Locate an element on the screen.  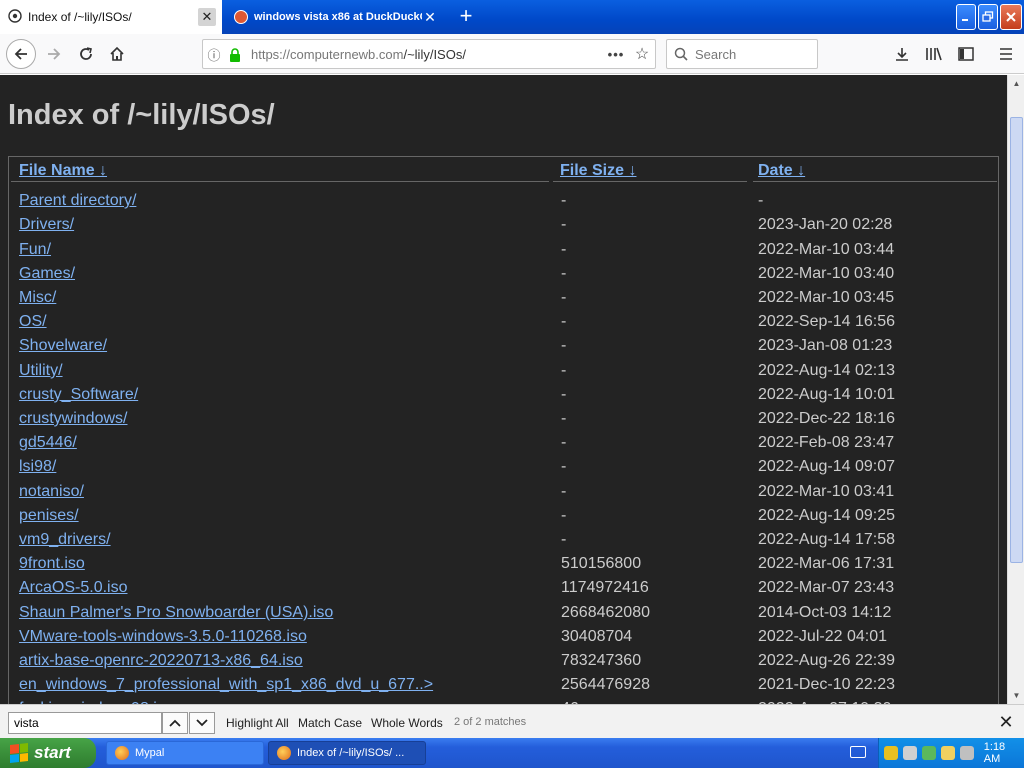
search-bar: Search is located at coordinates (742, 54).